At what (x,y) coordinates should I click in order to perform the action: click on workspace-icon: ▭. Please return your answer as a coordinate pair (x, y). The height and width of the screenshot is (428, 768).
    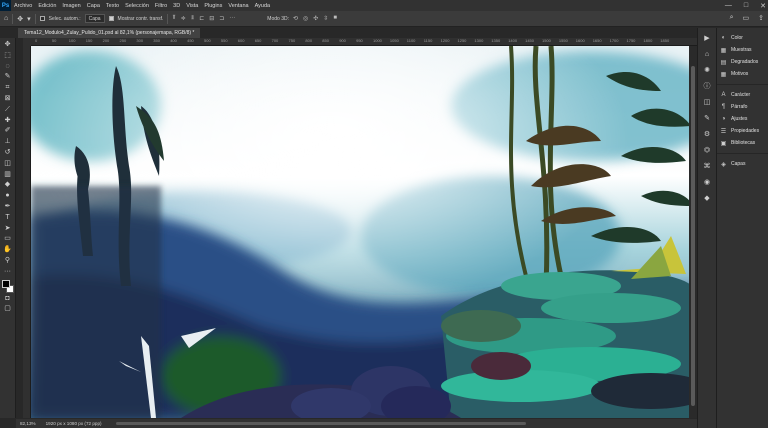
    Looking at the image, I should click on (746, 18).